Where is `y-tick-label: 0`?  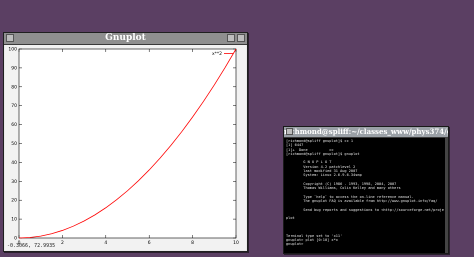 y-tick-label: 0 is located at coordinates (15, 239).